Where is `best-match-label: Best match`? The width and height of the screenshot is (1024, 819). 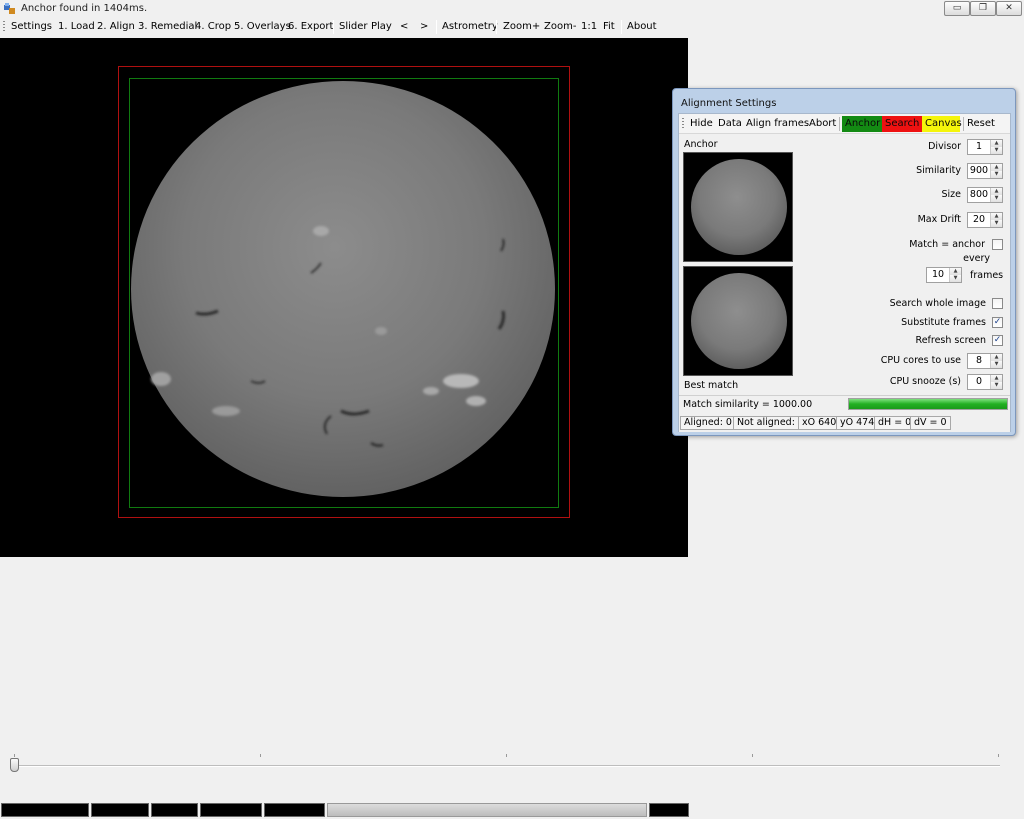
best-match-label: Best match is located at coordinates (711, 385).